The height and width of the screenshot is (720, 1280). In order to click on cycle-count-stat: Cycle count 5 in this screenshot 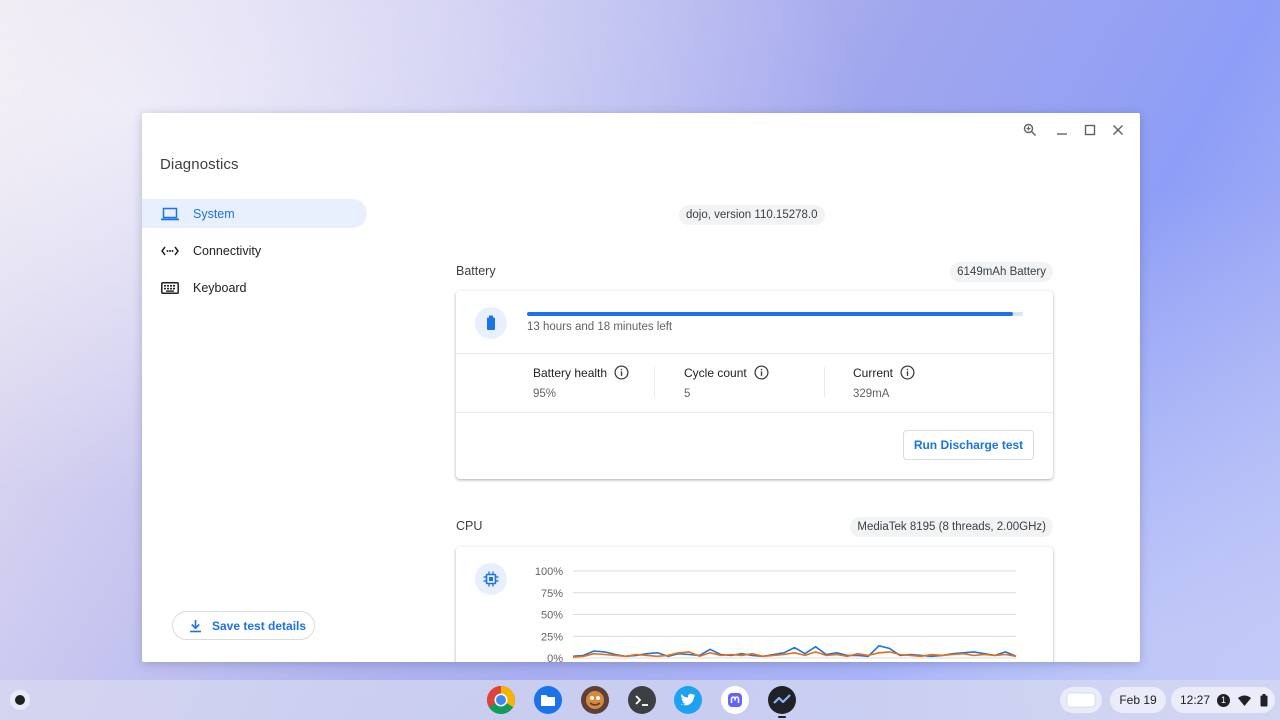, I will do `click(726, 382)`.